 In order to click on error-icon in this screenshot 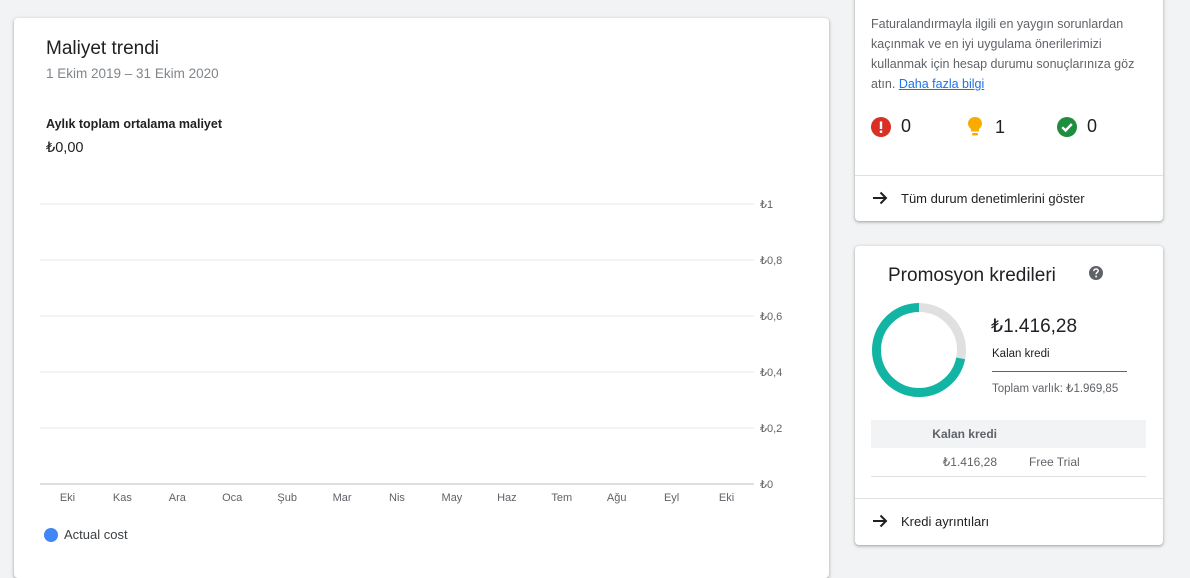, I will do `click(881, 126)`.